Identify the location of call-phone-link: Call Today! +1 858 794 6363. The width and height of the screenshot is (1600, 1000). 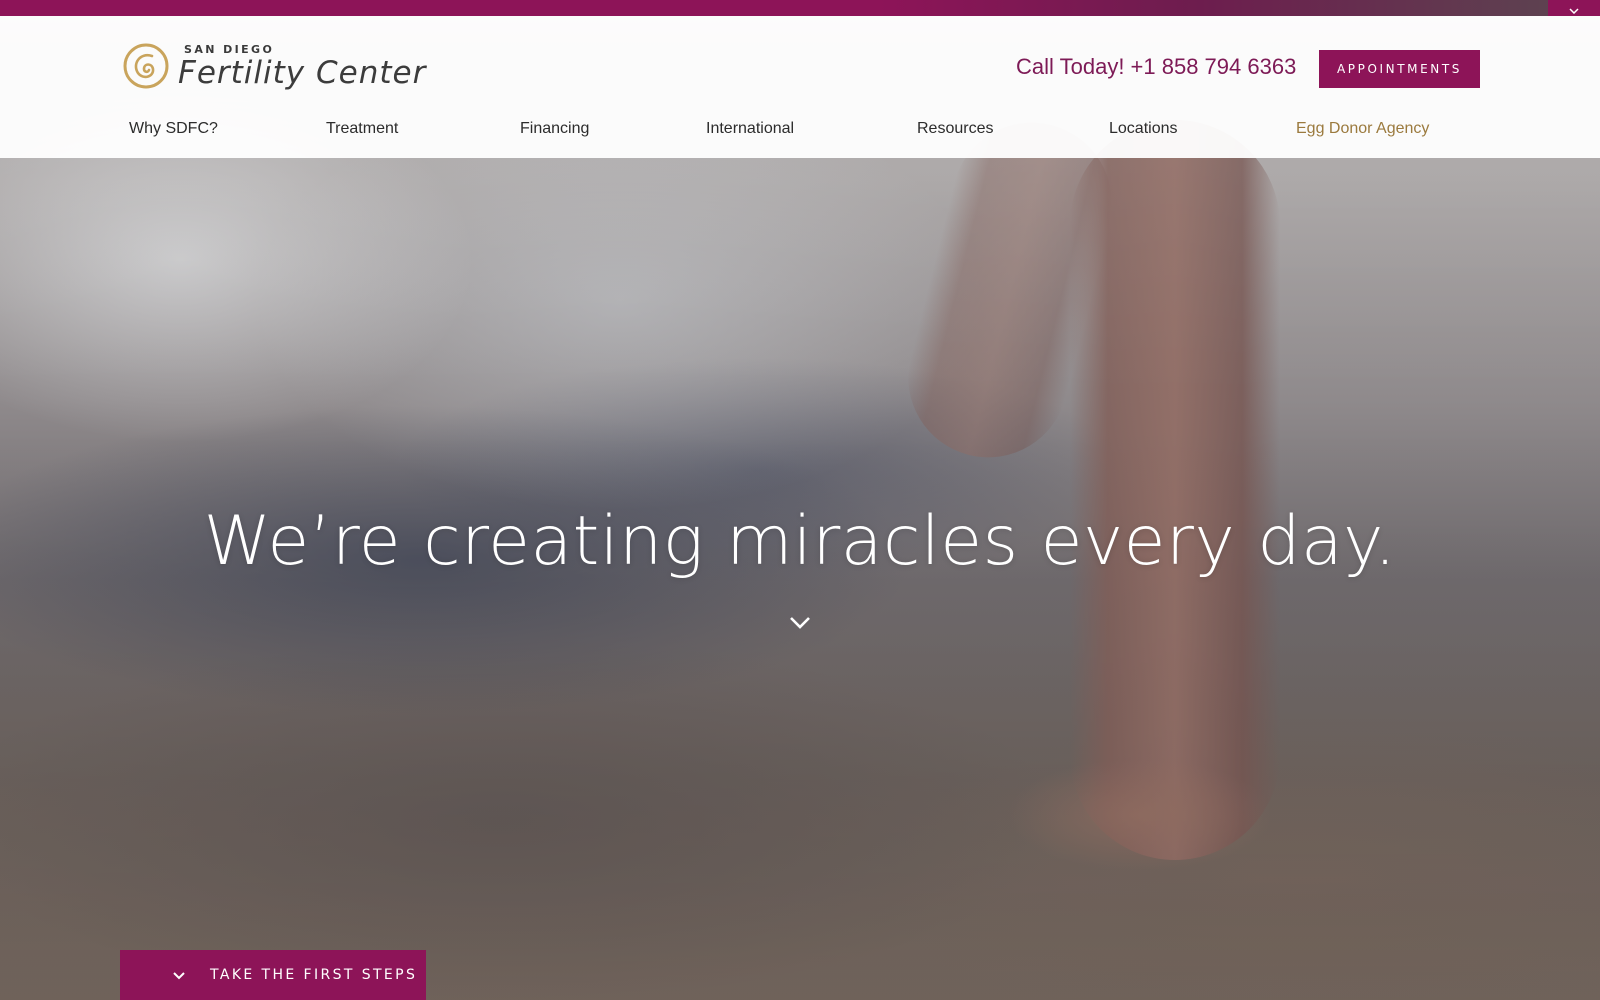
(1156, 67).